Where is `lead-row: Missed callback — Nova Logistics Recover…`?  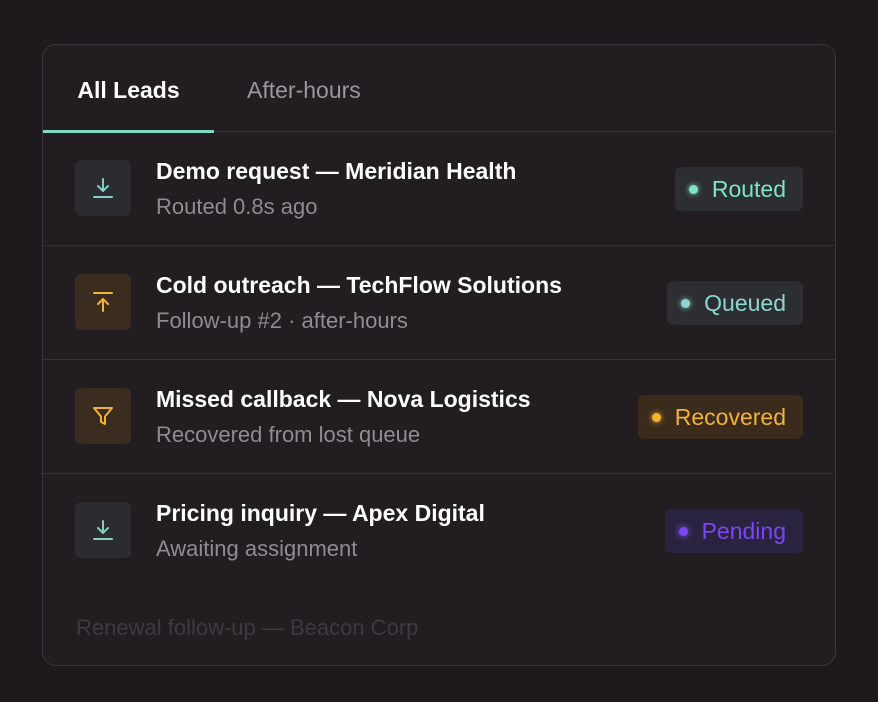 lead-row: Missed callback — Nova Logistics Recover… is located at coordinates (439, 417).